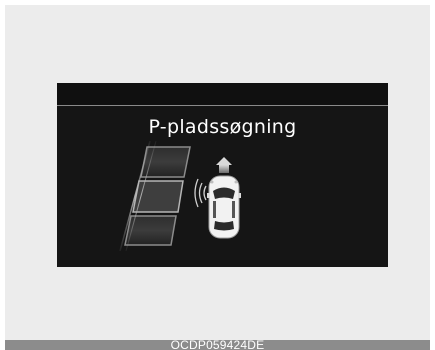 This screenshot has width=435, height=350. I want to click on figure-code: OCDP059424DE, so click(217, 345).